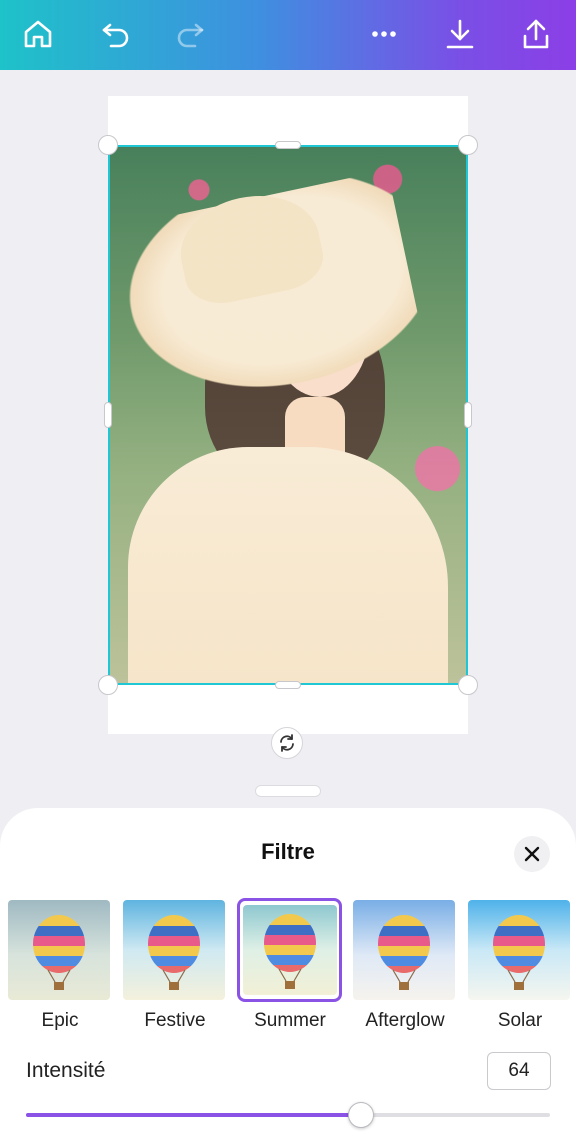  What do you see at coordinates (194, 1115) in the screenshot?
I see `intensity-slider-fill` at bounding box center [194, 1115].